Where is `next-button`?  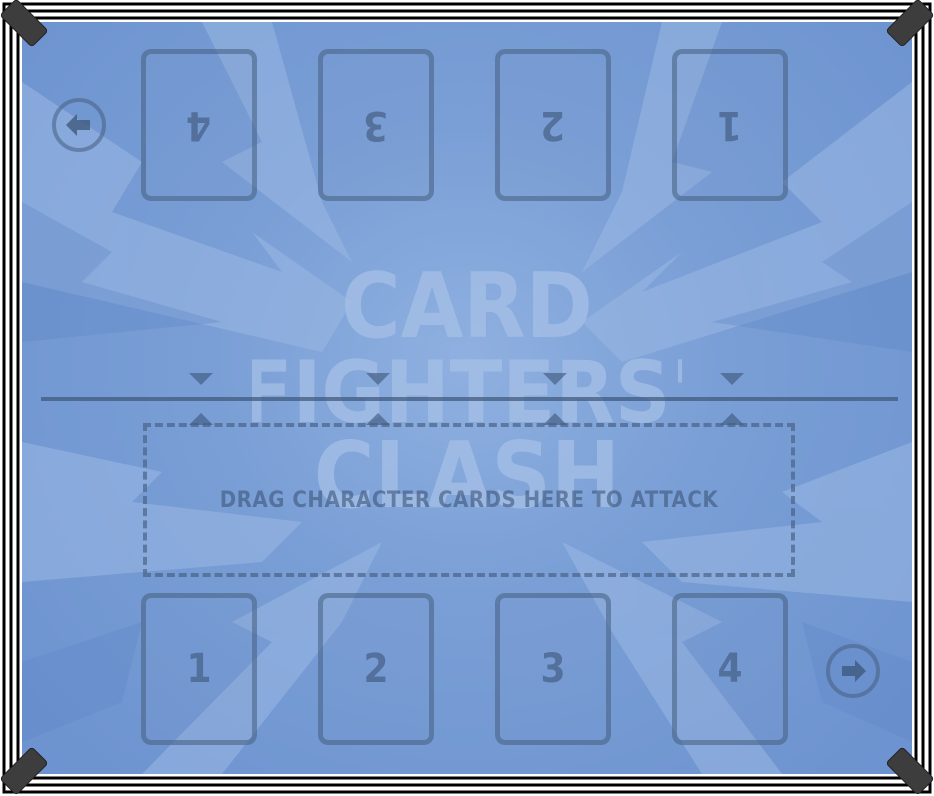 next-button is located at coordinates (853, 671).